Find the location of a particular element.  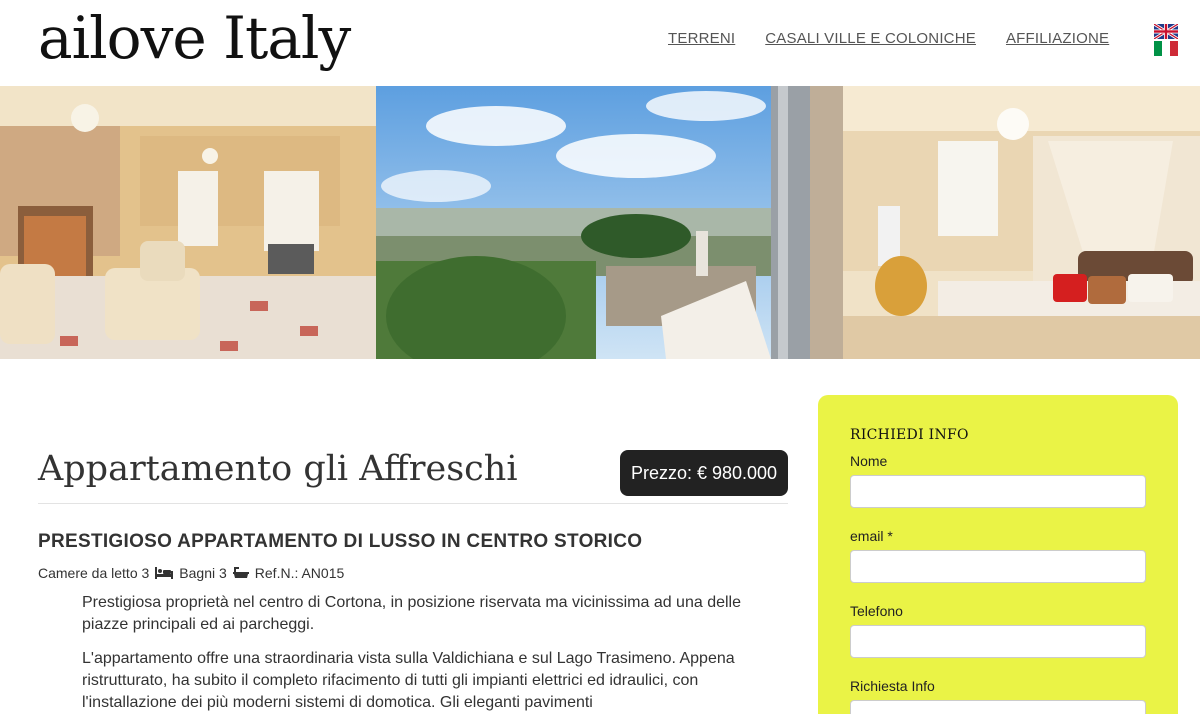

uk-flag-icon is located at coordinates (1166, 31).